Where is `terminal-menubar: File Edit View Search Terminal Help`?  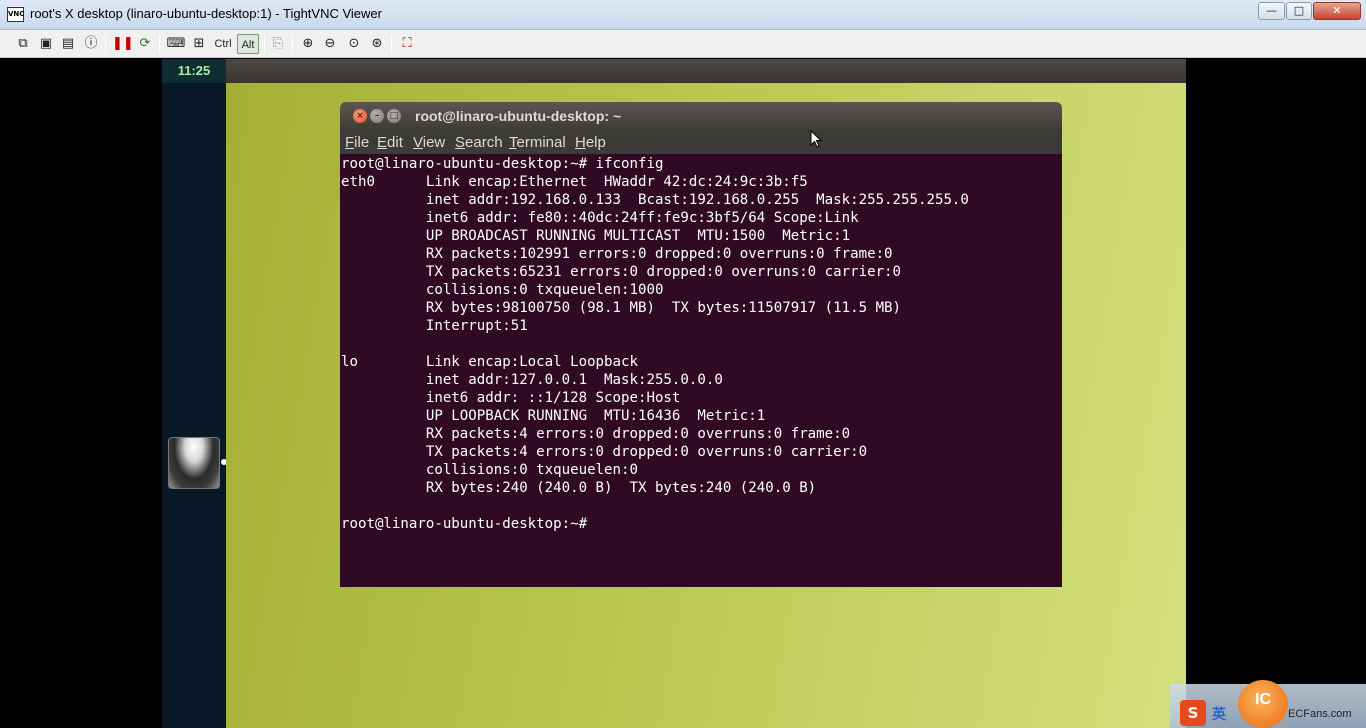
terminal-menubar: File Edit View Search Terminal Help is located at coordinates (701, 142).